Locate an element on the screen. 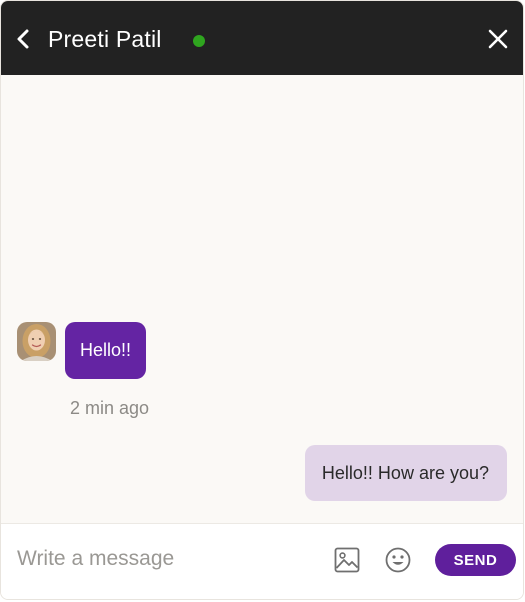  emoji-icon is located at coordinates (398, 560).